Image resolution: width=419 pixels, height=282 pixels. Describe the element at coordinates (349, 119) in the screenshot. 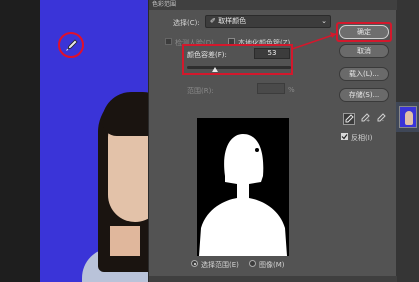

I see `eyedropper-tool-icon` at that location.